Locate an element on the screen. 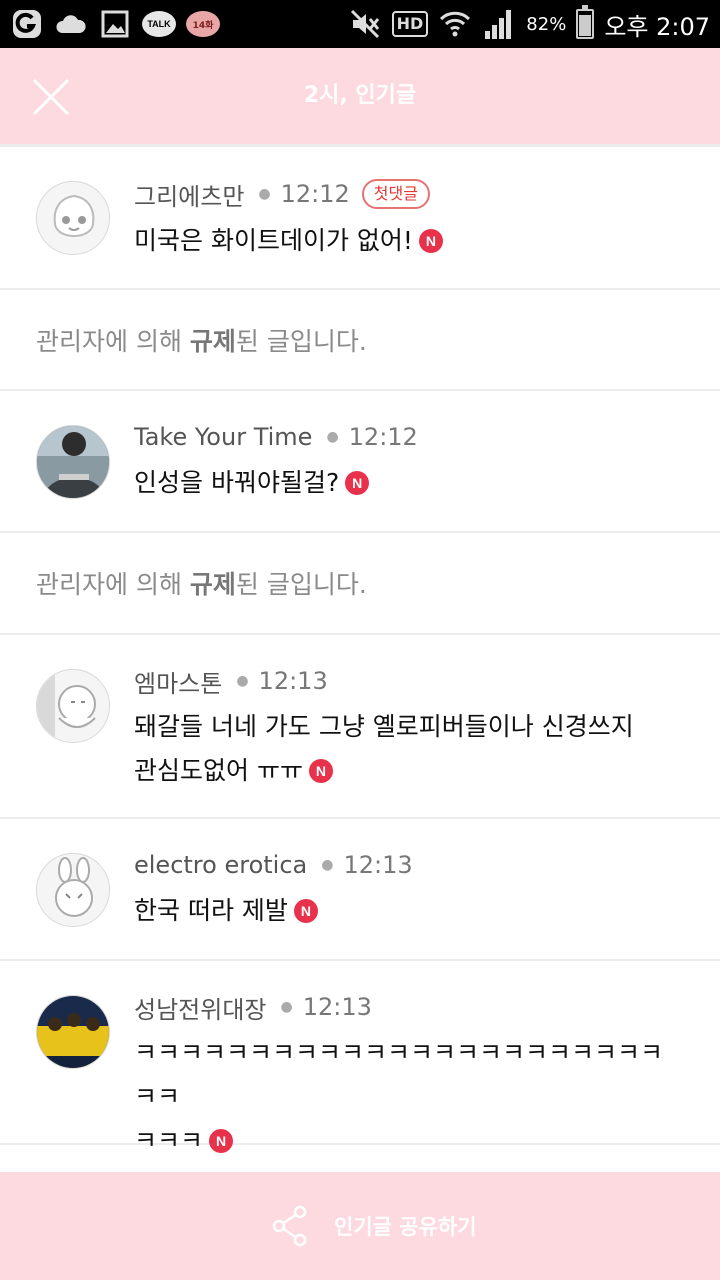 This screenshot has width=720, height=1280. page-title: 2시, 인기글 is located at coordinates (360, 95).